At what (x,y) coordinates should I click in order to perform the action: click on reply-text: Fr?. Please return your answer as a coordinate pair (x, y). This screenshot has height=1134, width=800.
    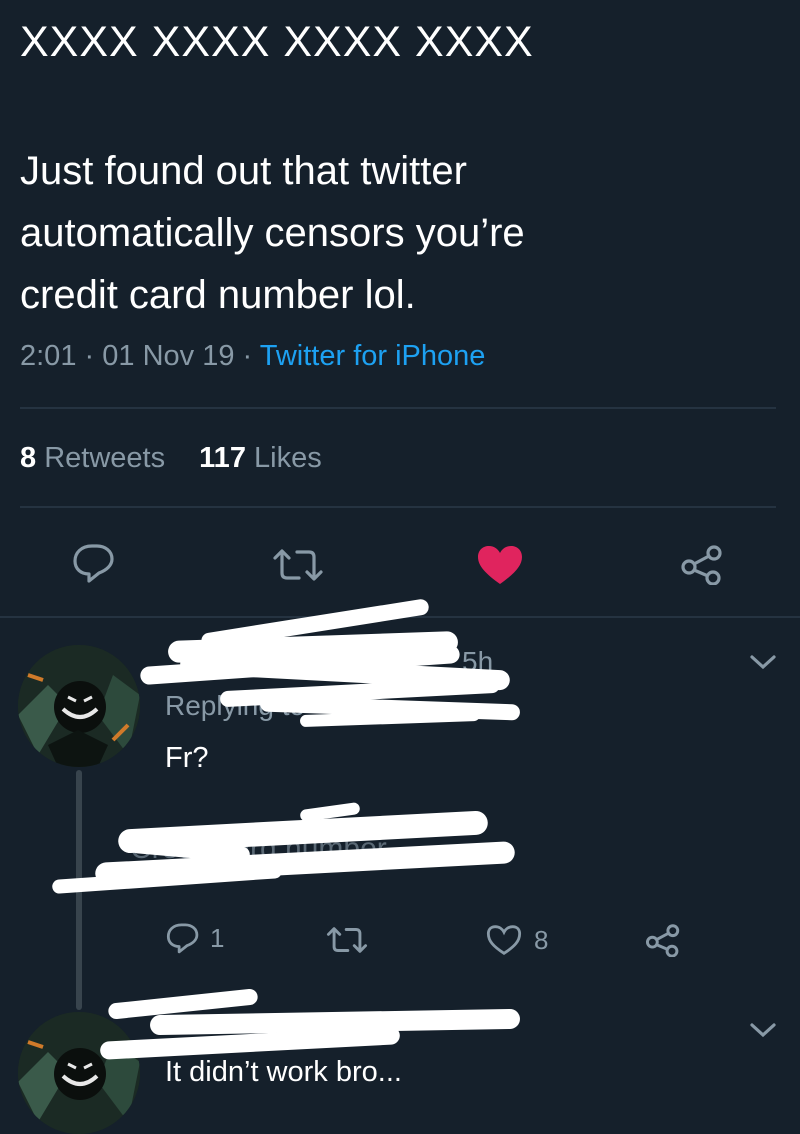
    Looking at the image, I should click on (187, 758).